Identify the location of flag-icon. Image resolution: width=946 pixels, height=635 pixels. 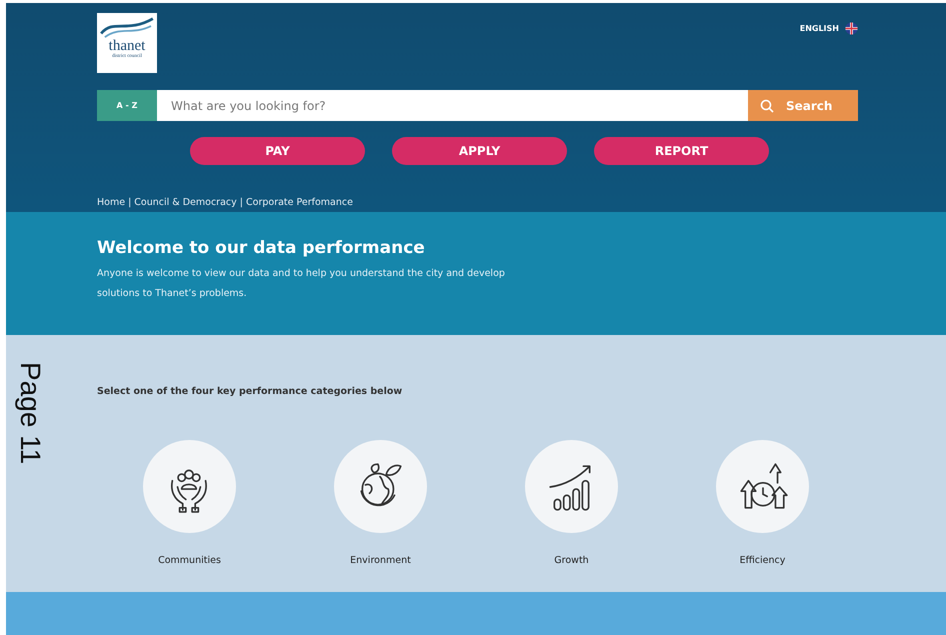
(851, 28).